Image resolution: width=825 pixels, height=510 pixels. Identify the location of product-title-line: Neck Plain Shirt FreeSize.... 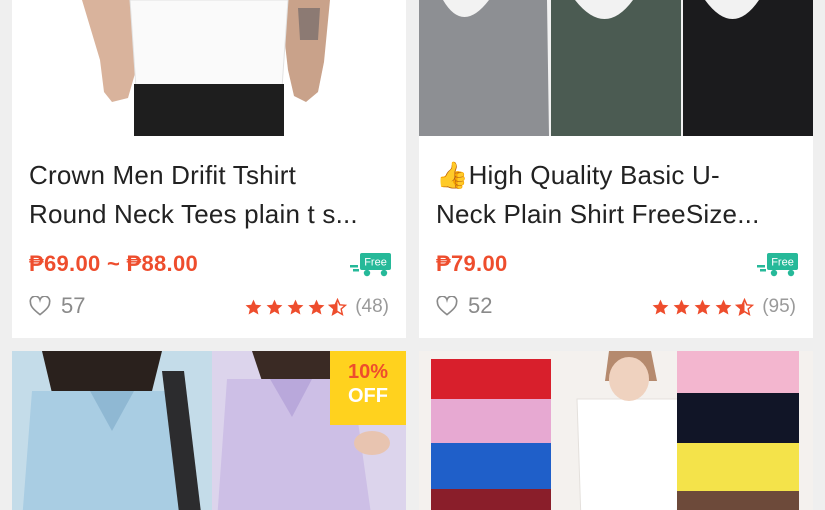
(598, 214).